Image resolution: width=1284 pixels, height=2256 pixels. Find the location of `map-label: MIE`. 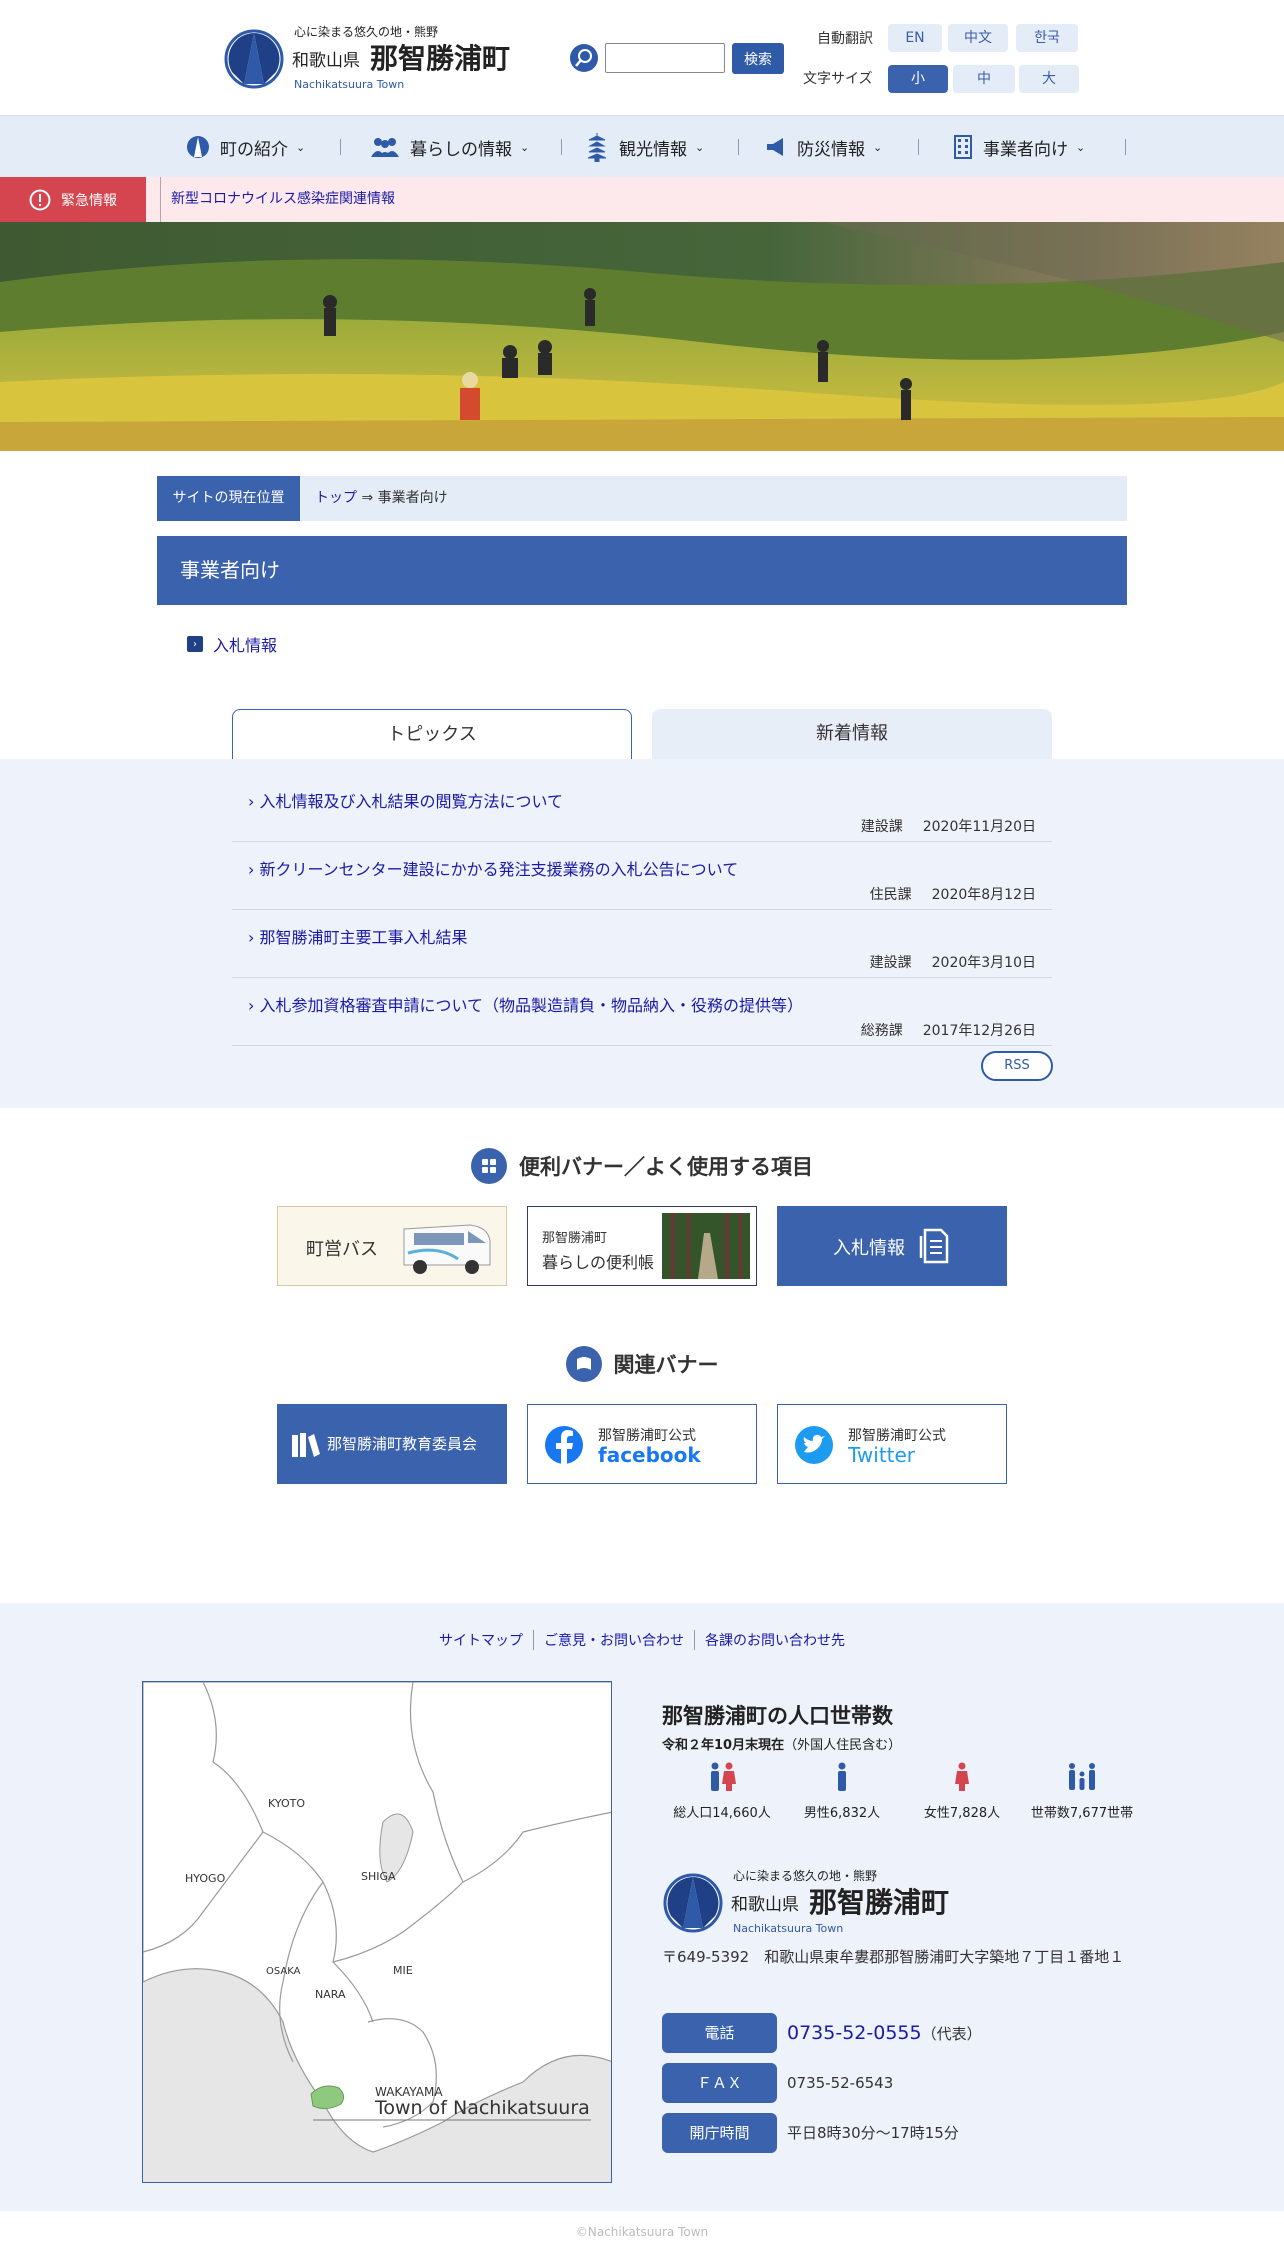

map-label: MIE is located at coordinates (403, 1970).